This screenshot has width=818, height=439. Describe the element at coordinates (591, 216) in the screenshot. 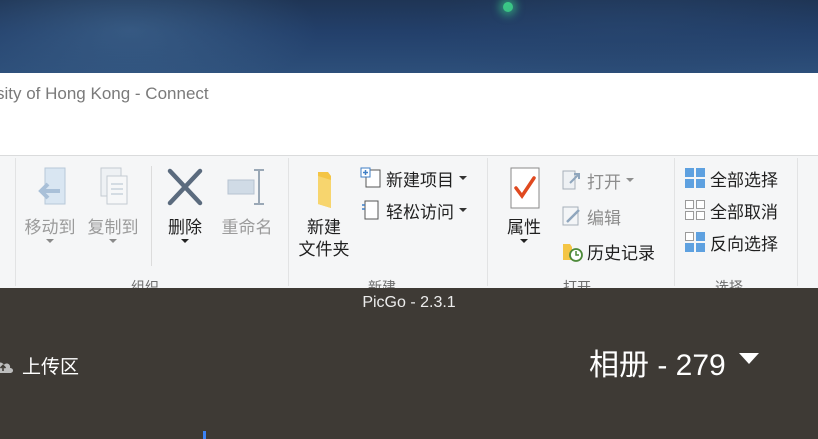

I see `edit-button: 编辑` at that location.